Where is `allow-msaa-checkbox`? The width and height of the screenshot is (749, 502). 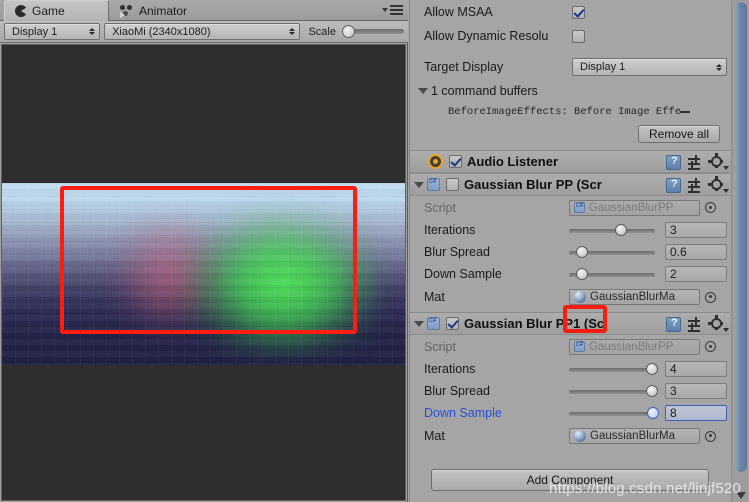
allow-msaa-checkbox is located at coordinates (578, 12).